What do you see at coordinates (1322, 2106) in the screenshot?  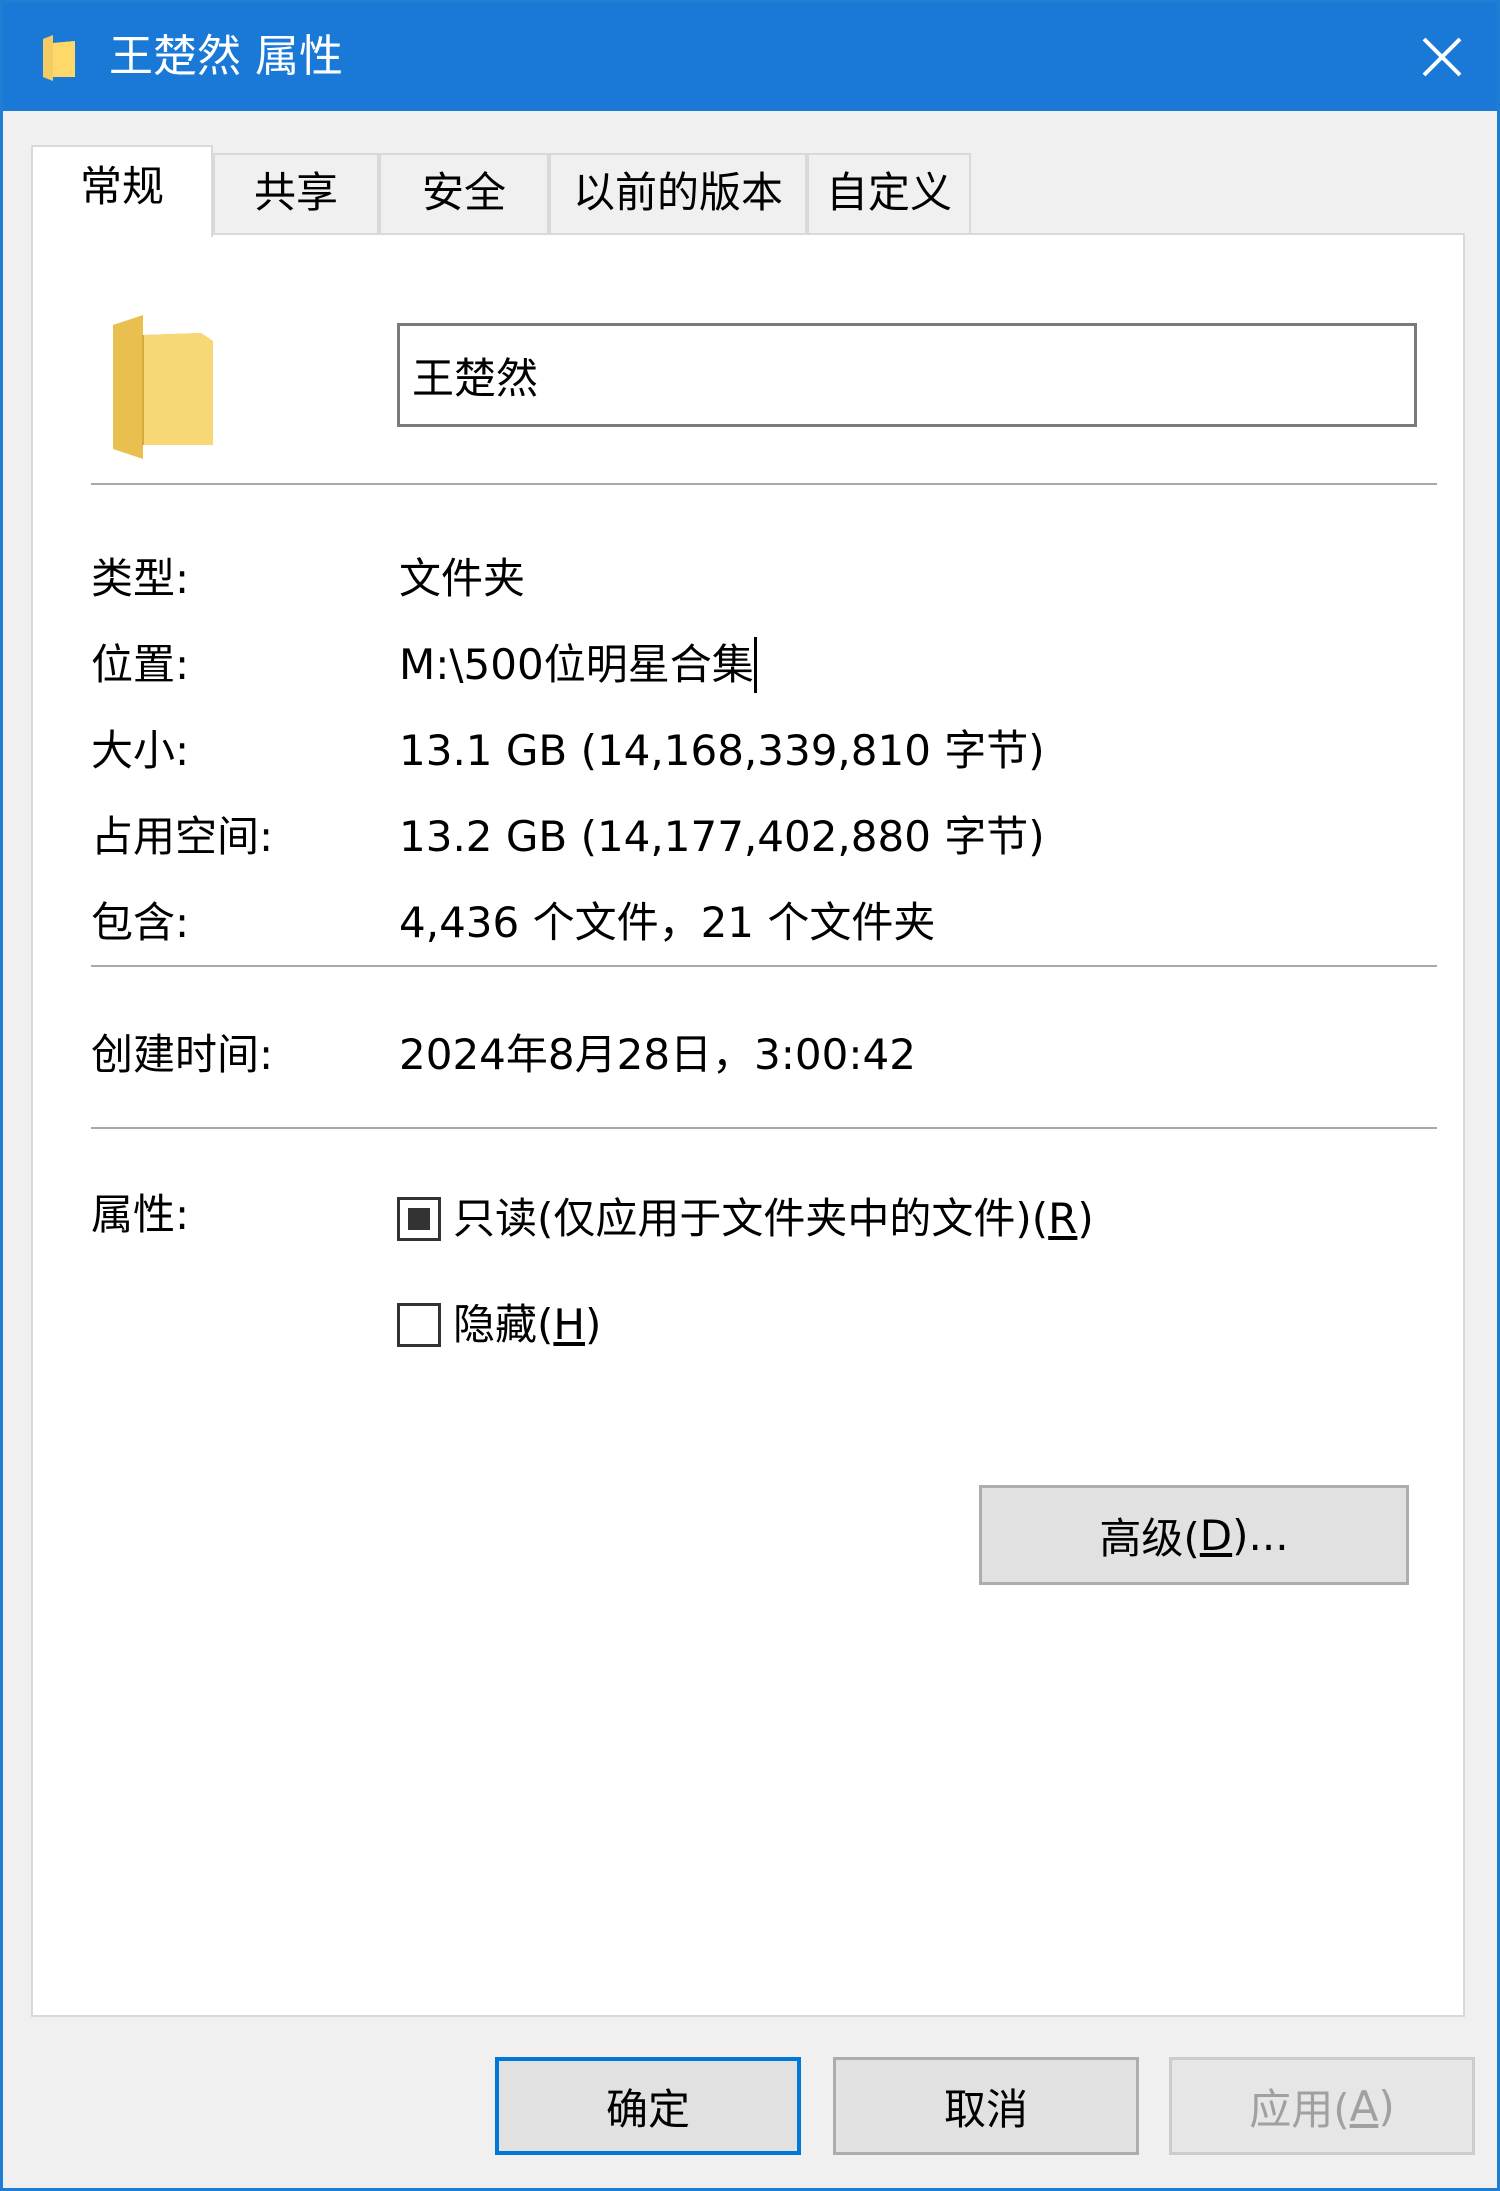 I see `apply-button: 应用(A)` at bounding box center [1322, 2106].